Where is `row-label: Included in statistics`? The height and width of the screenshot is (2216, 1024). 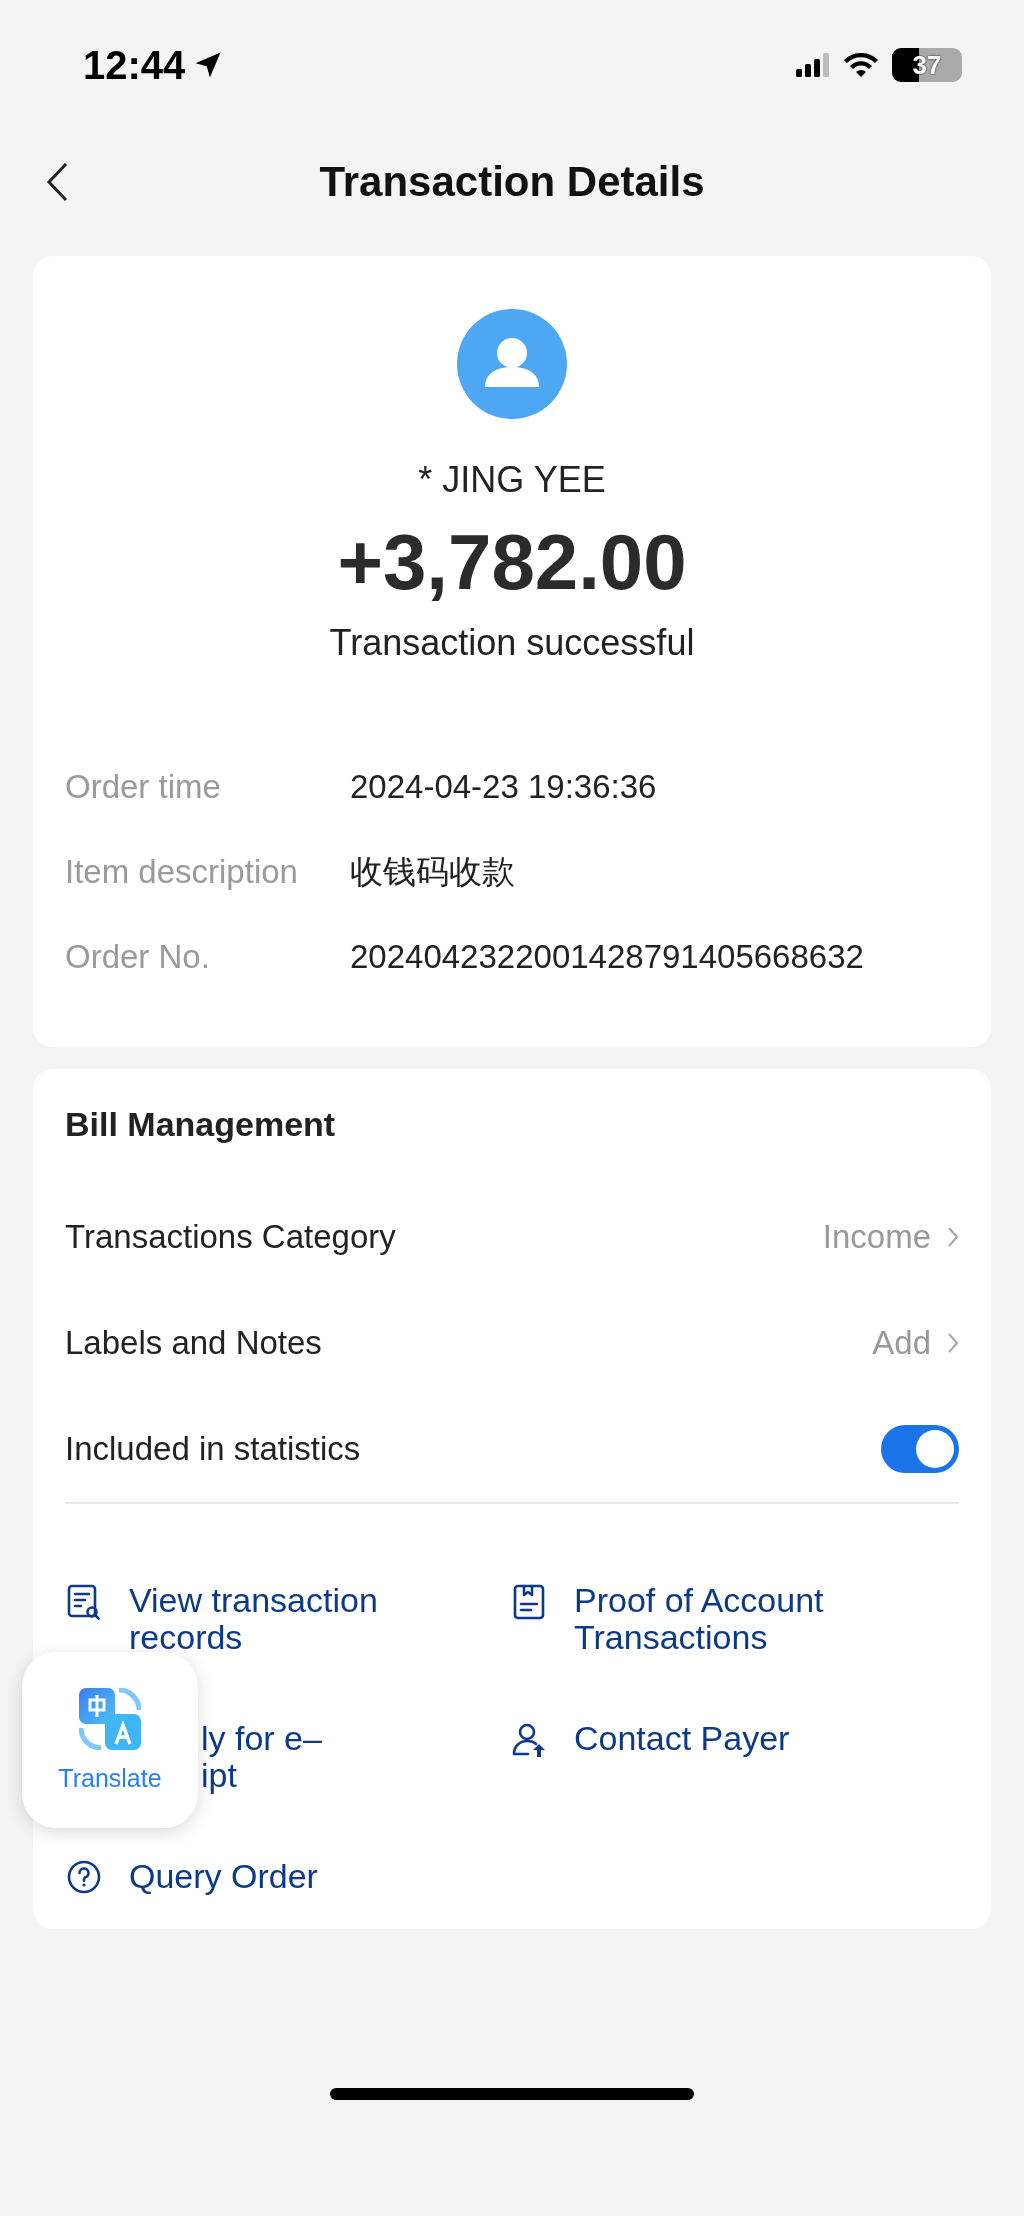
row-label: Included in statistics is located at coordinates (213, 1449).